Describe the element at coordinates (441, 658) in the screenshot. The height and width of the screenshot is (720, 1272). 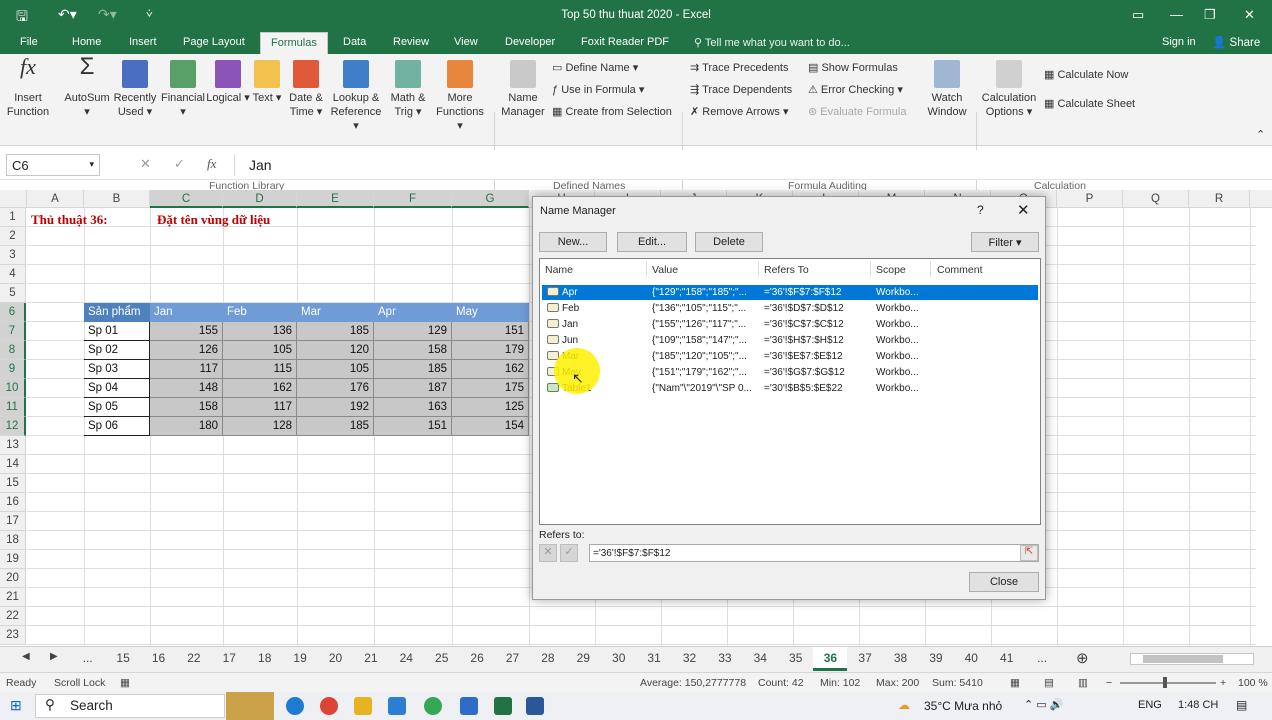
I see `sheet-tab-25: 25` at that location.